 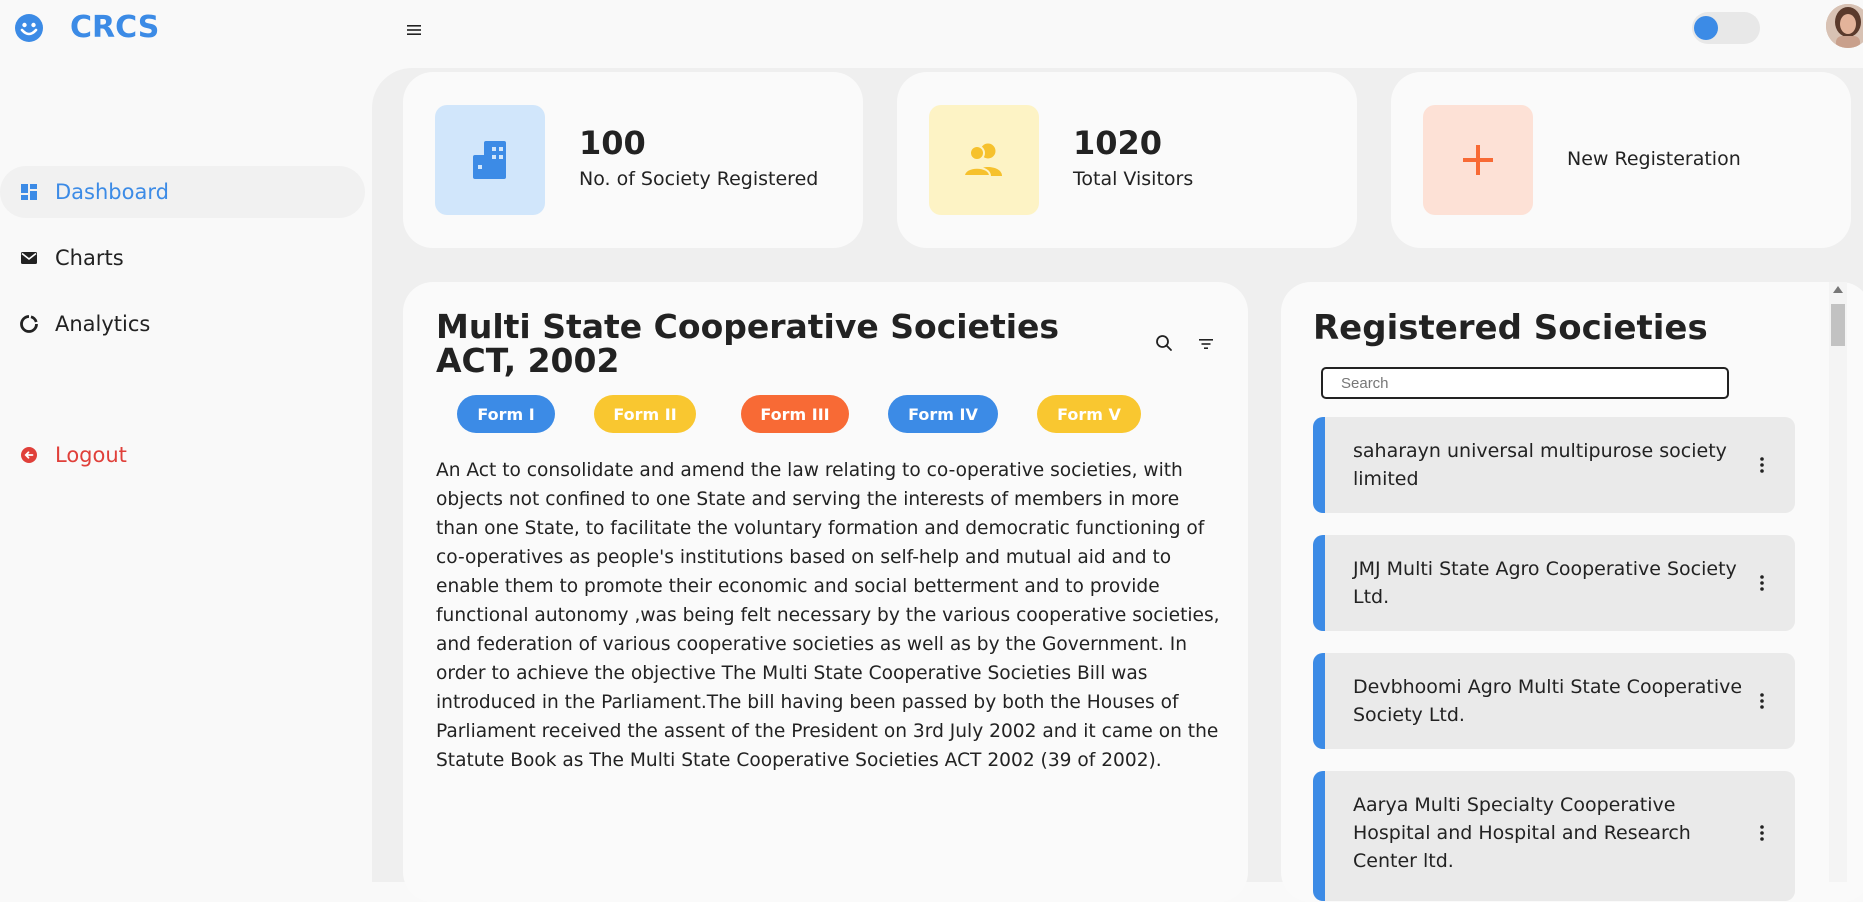 I want to click on scrollbar-thumb, so click(x=1838, y=325).